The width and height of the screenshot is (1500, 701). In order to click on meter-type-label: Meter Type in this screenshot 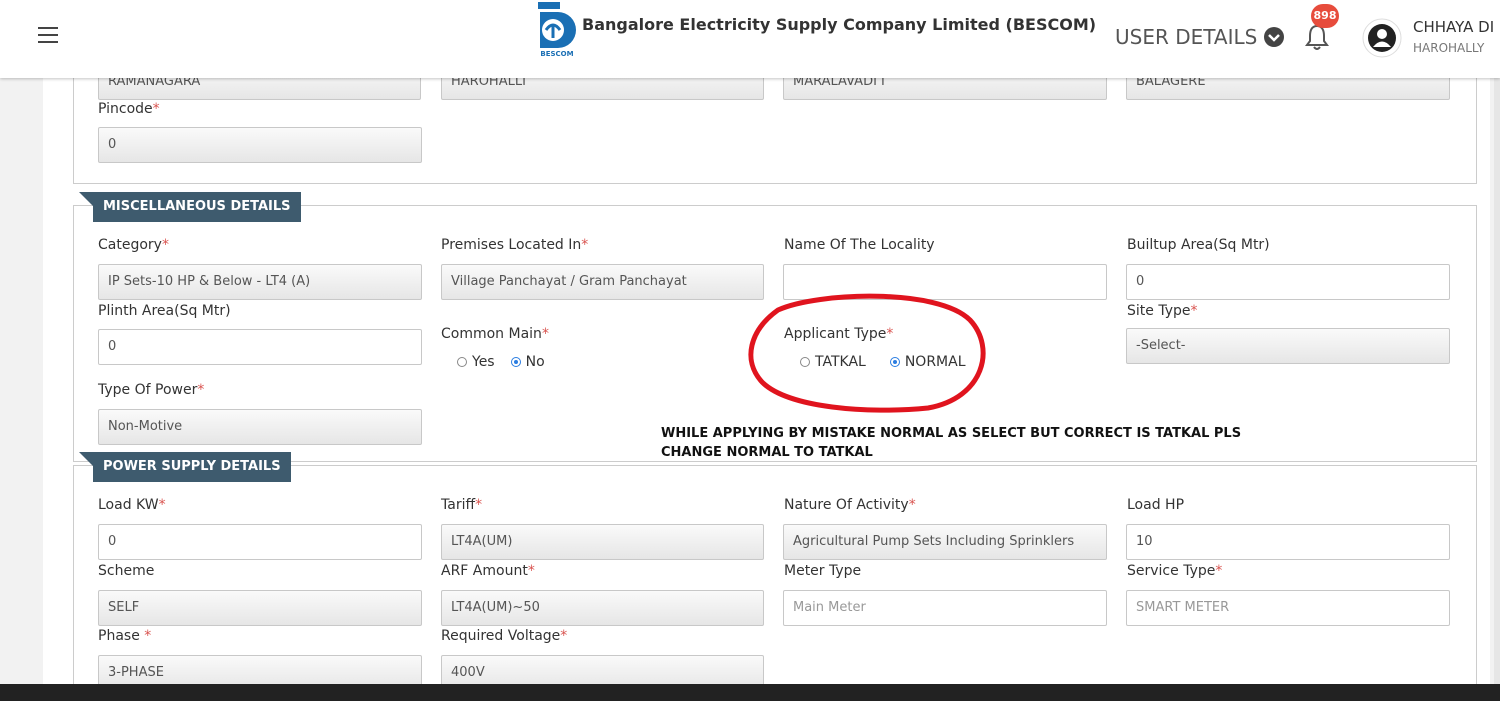, I will do `click(823, 571)`.